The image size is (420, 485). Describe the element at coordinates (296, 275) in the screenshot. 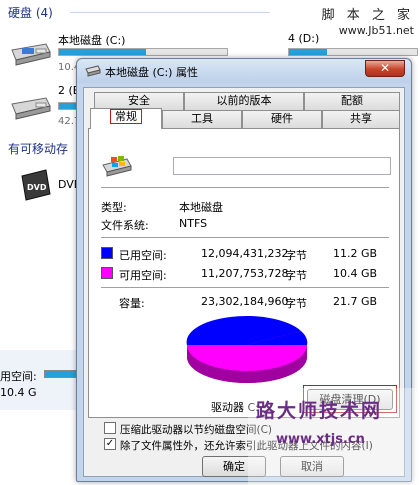

I see `free-space-unit: 字节` at that location.